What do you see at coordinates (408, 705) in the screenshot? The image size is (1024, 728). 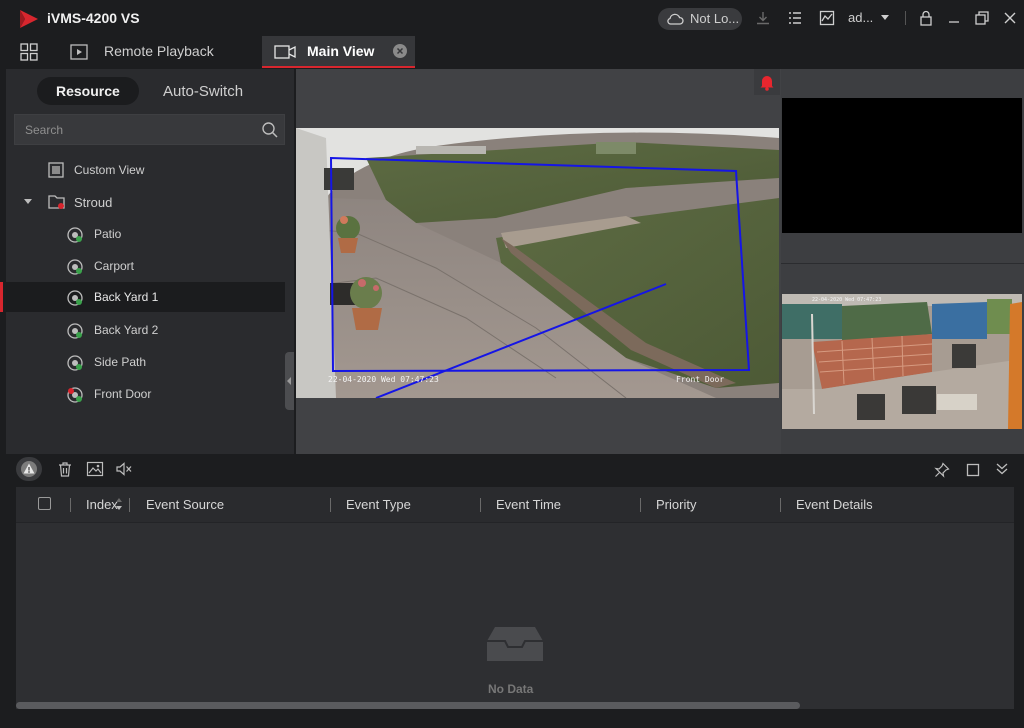 I see `horizontal-scrollbar` at bounding box center [408, 705].